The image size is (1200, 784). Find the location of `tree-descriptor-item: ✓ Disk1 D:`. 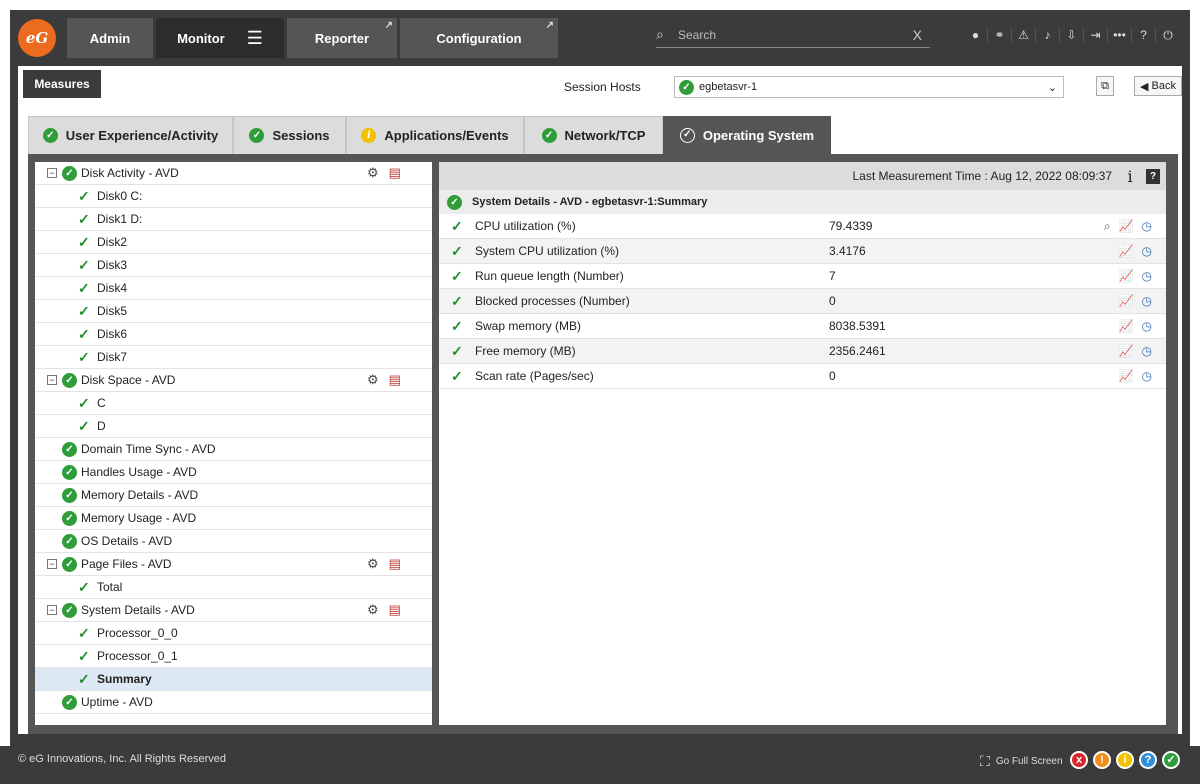

tree-descriptor-item: ✓ Disk1 D: is located at coordinates (233, 219).